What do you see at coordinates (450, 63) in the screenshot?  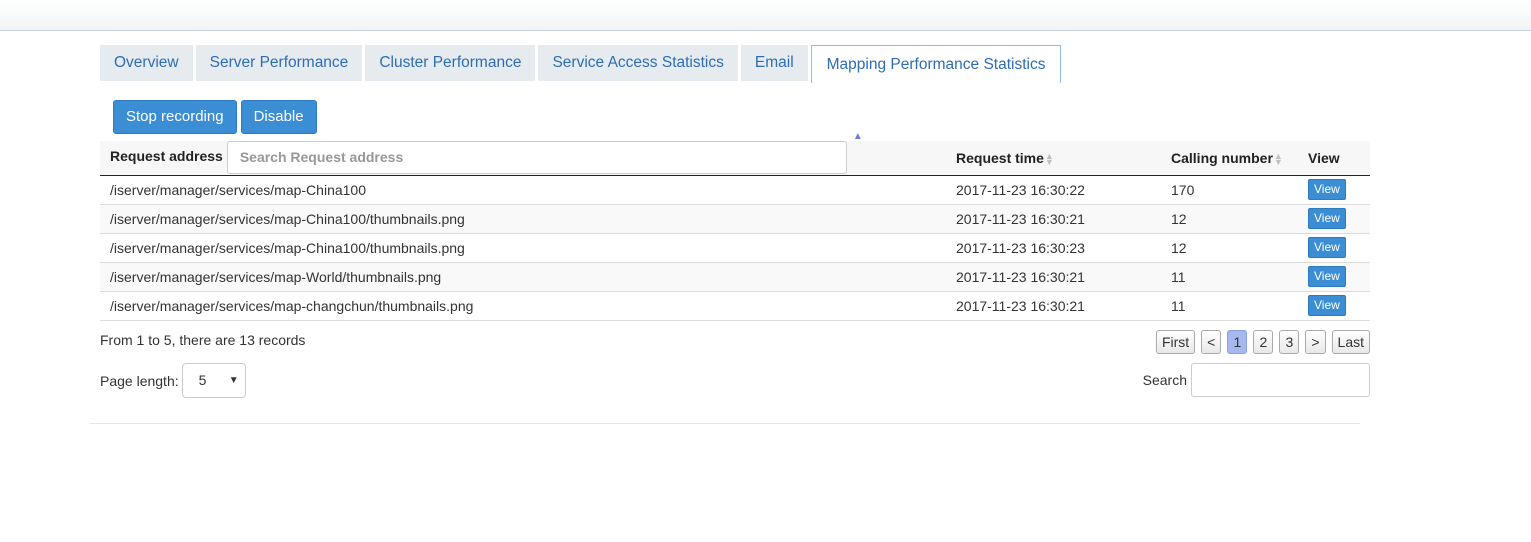 I see `tab-cluster-performance: Cluster Performance` at bounding box center [450, 63].